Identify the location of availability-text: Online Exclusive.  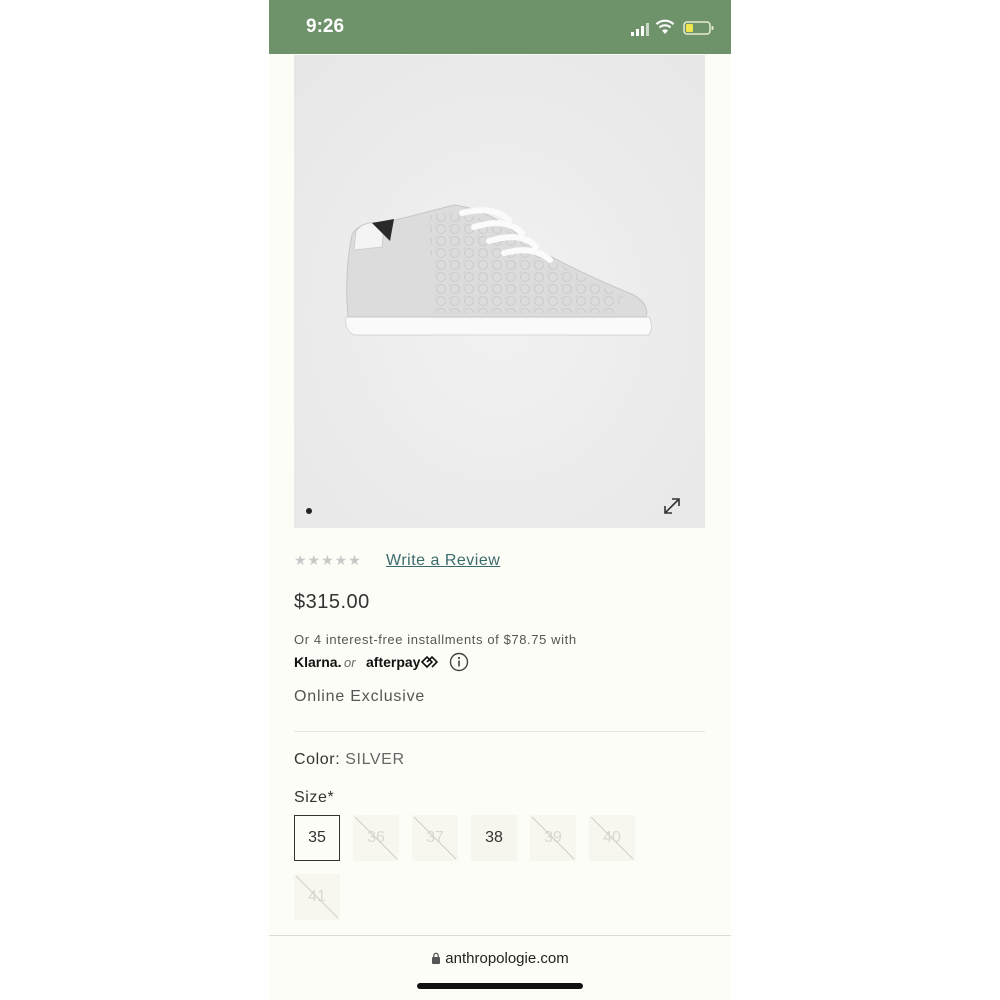
(360, 696).